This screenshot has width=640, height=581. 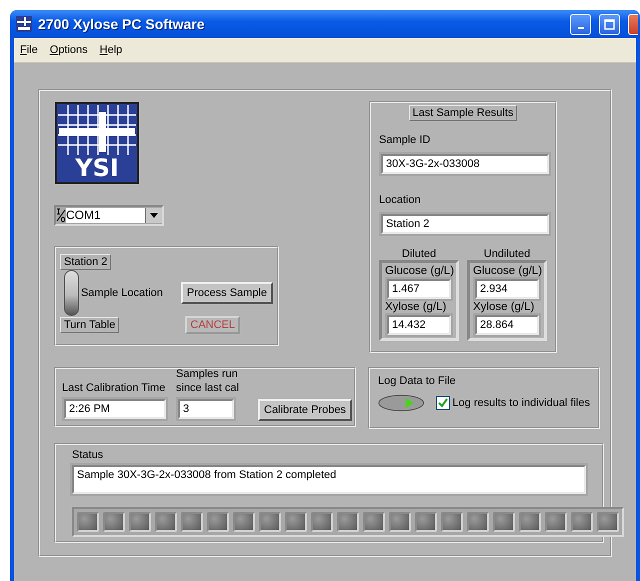 I want to click on samples-run-label: Samples run since last cal, so click(x=208, y=381).